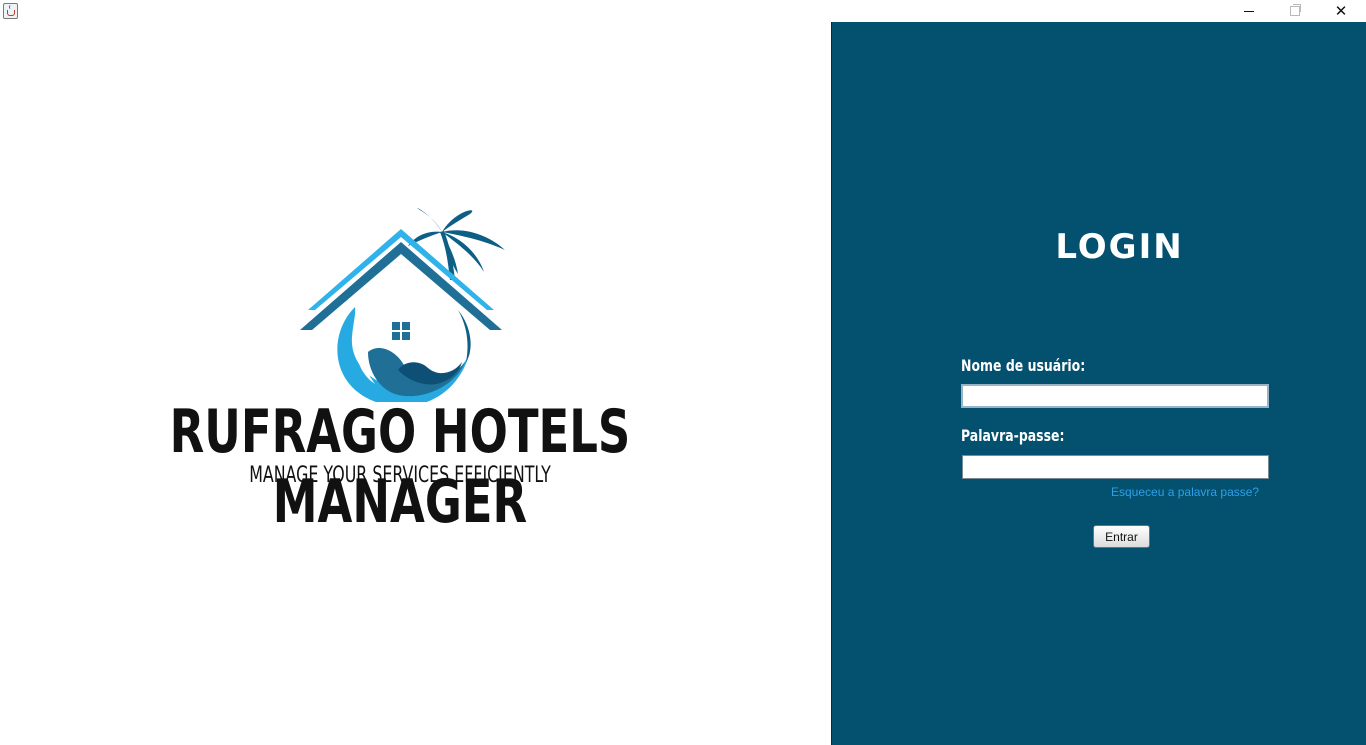 The image size is (1366, 745). I want to click on java-app-icon, so click(10, 11).